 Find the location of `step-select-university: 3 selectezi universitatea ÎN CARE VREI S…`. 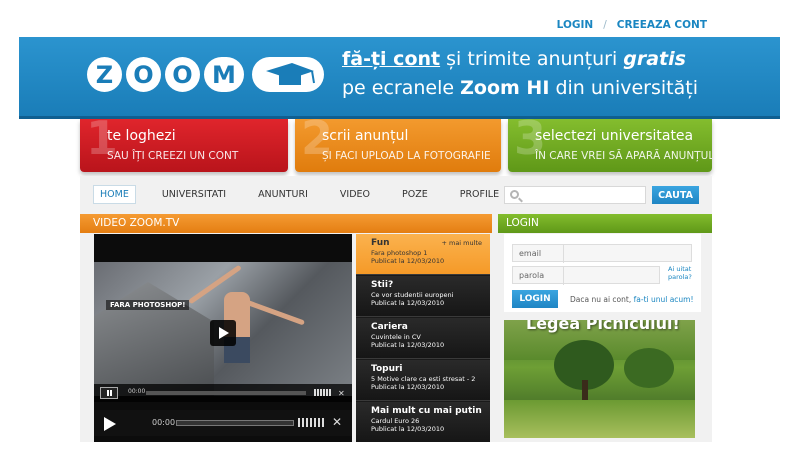

step-select-university: 3 selectezi universitatea ÎN CARE VREI S… is located at coordinates (610, 145).